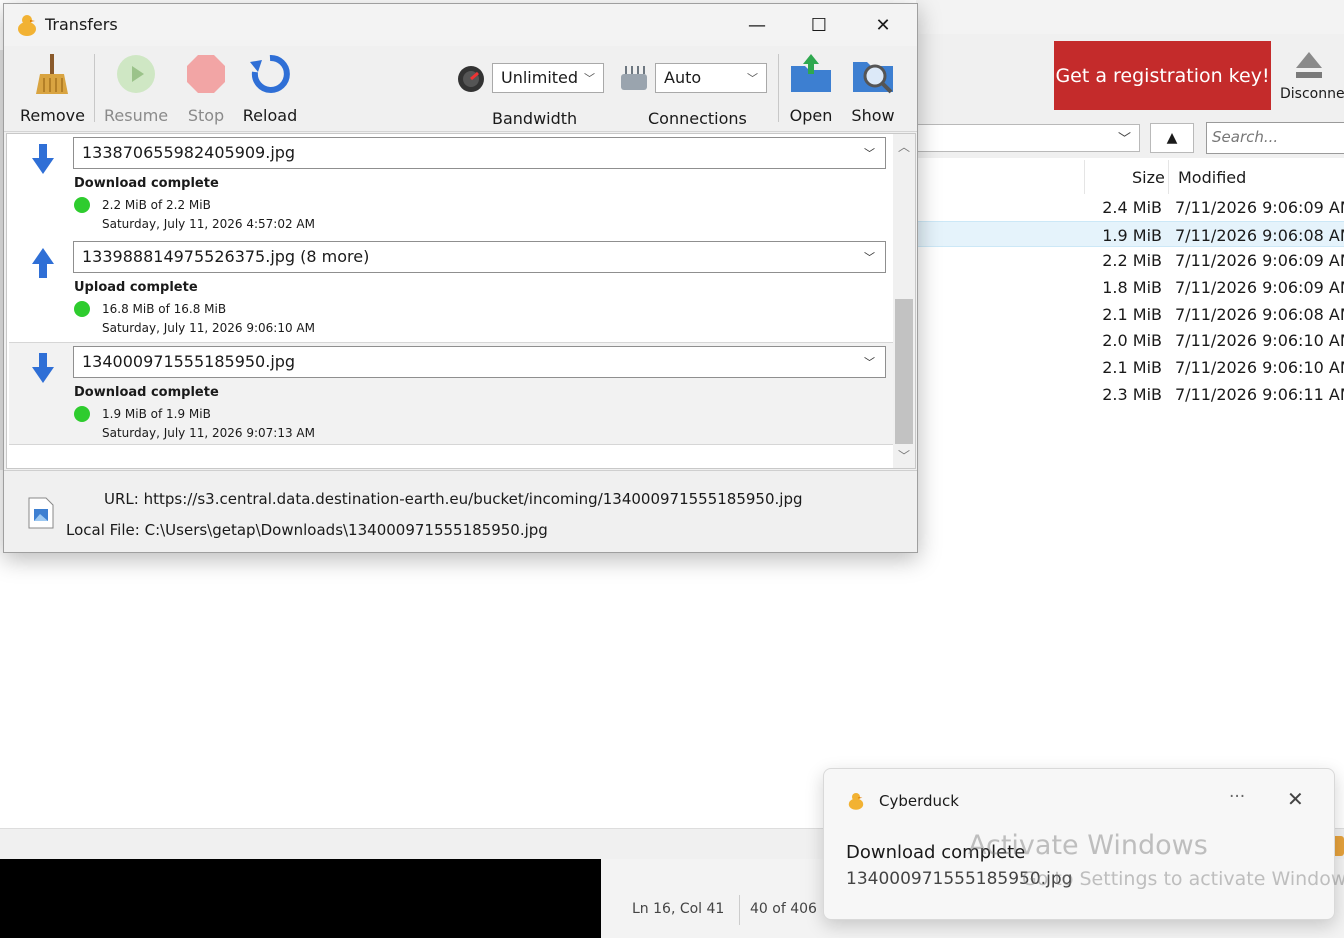 The height and width of the screenshot is (938, 1344). What do you see at coordinates (783, 909) in the screenshot?
I see `selection-count: 40 of 406` at bounding box center [783, 909].